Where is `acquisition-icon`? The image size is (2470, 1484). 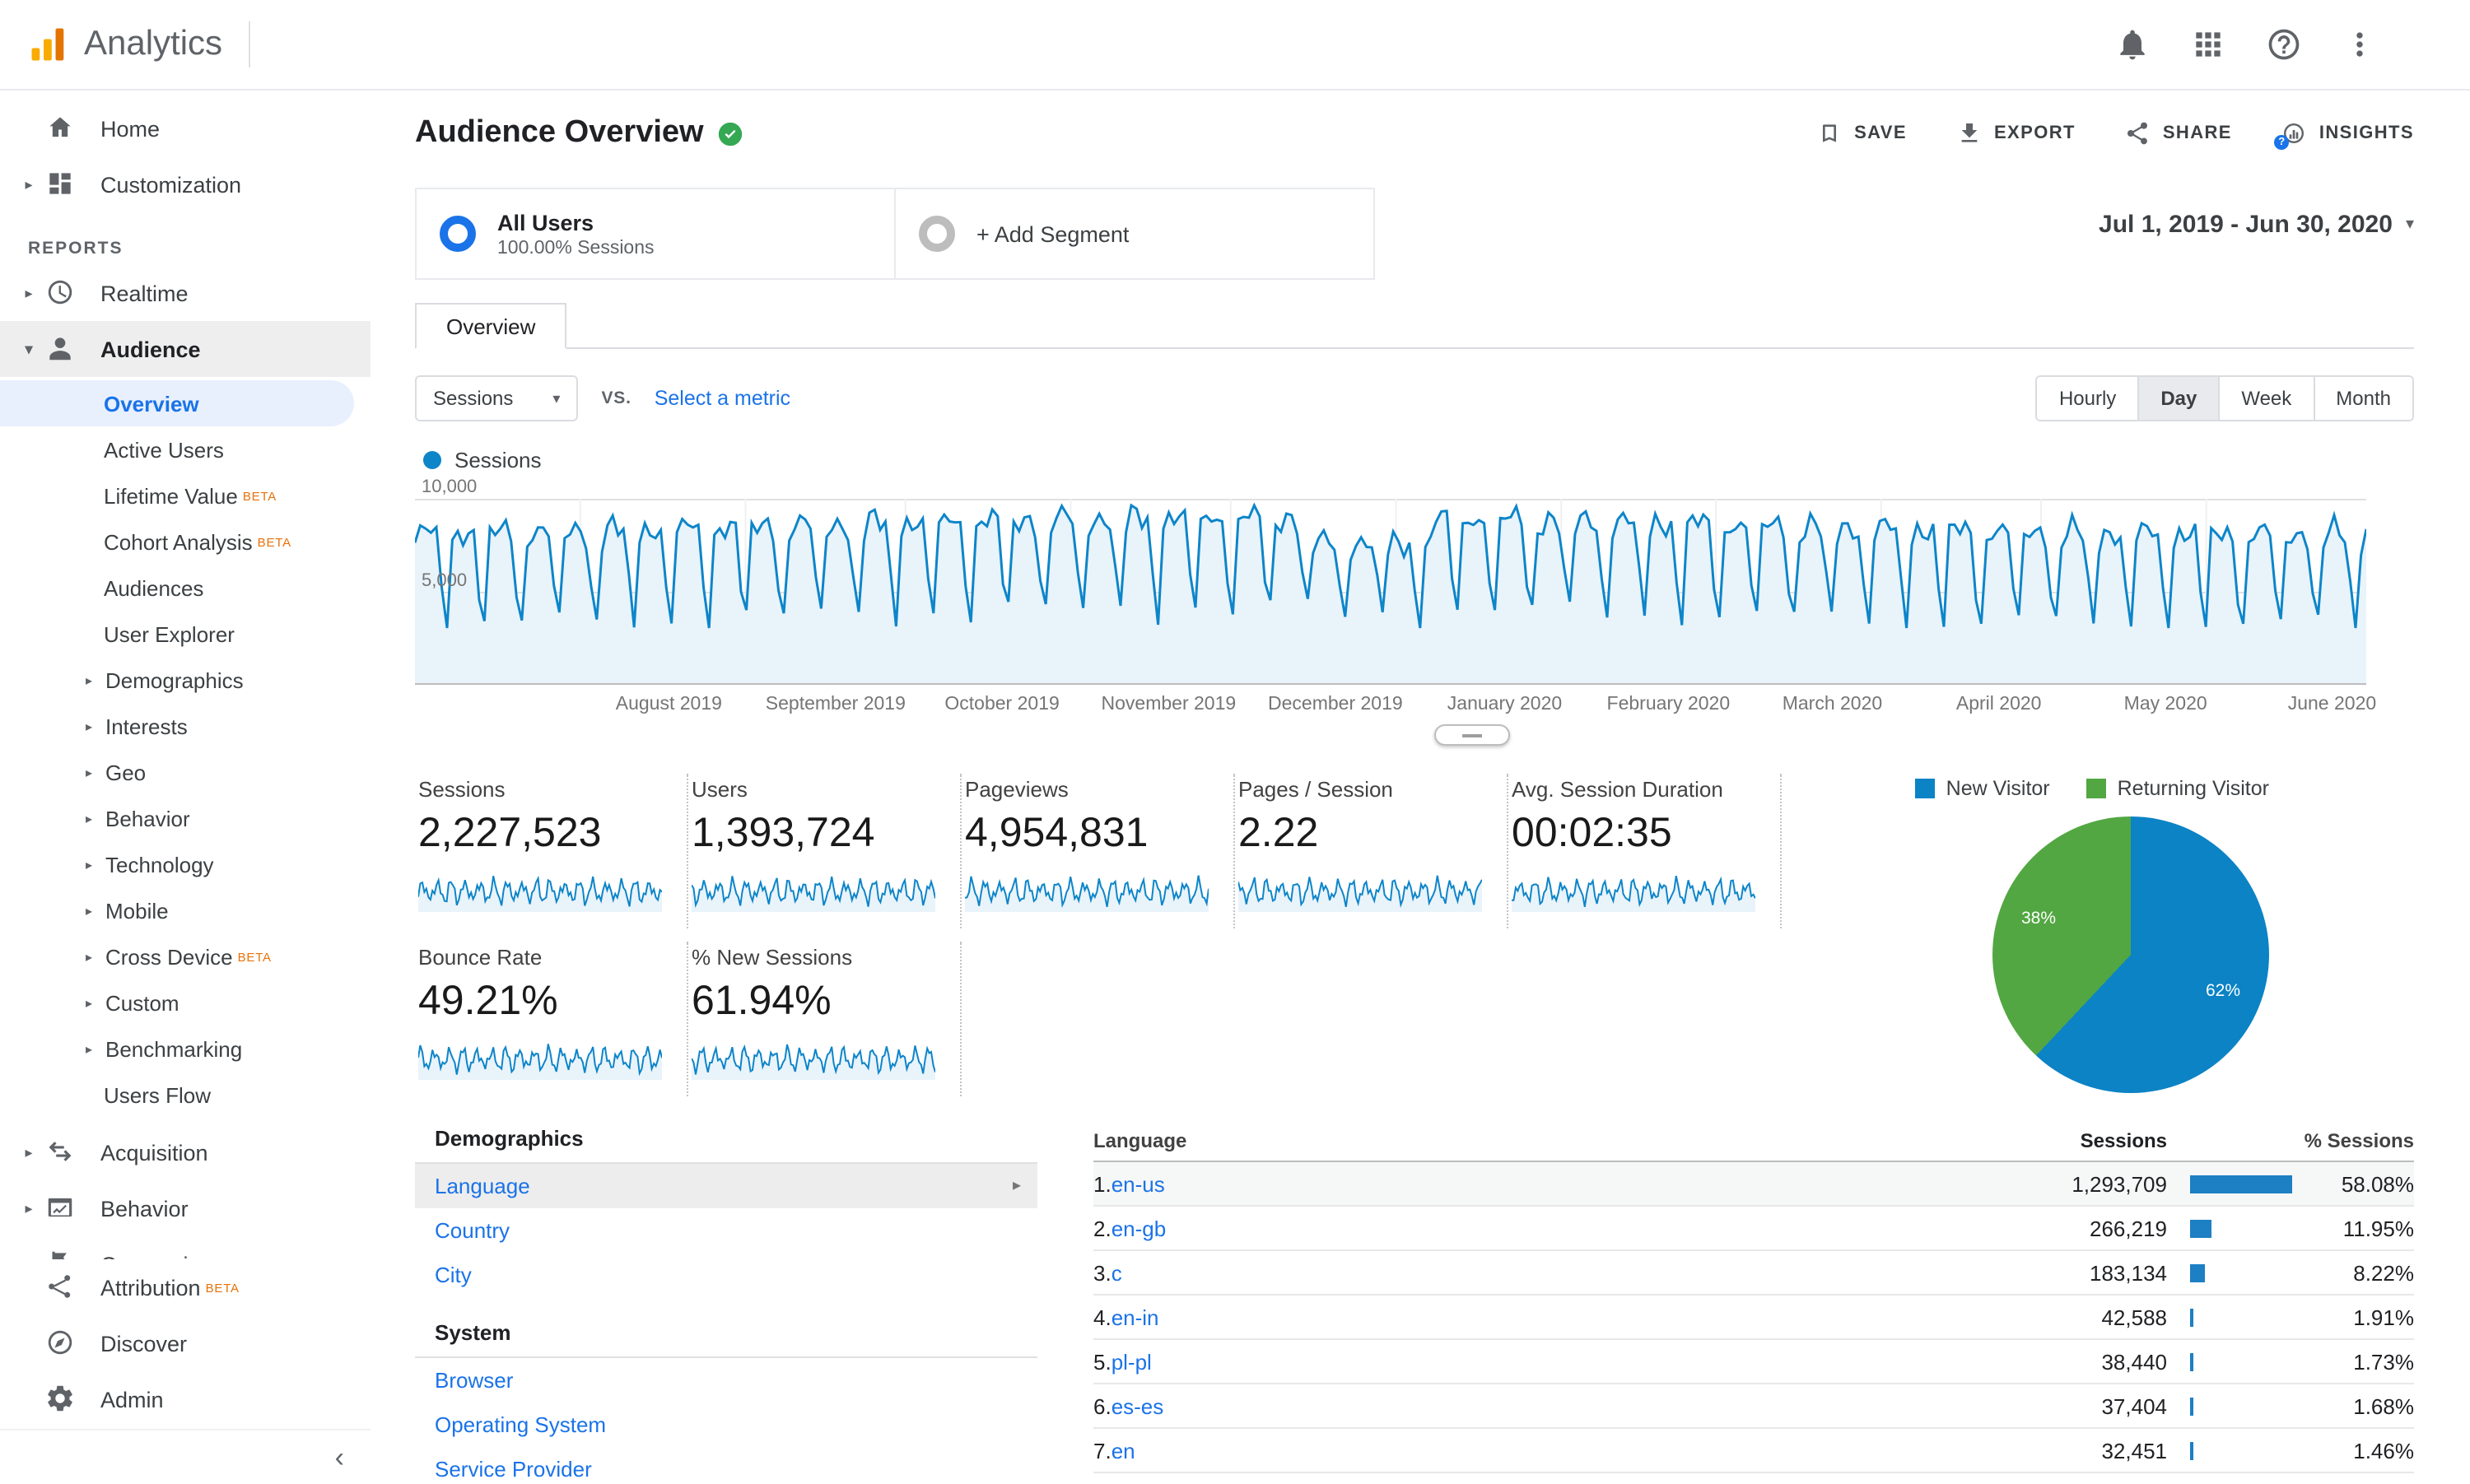 acquisition-icon is located at coordinates (60, 1152).